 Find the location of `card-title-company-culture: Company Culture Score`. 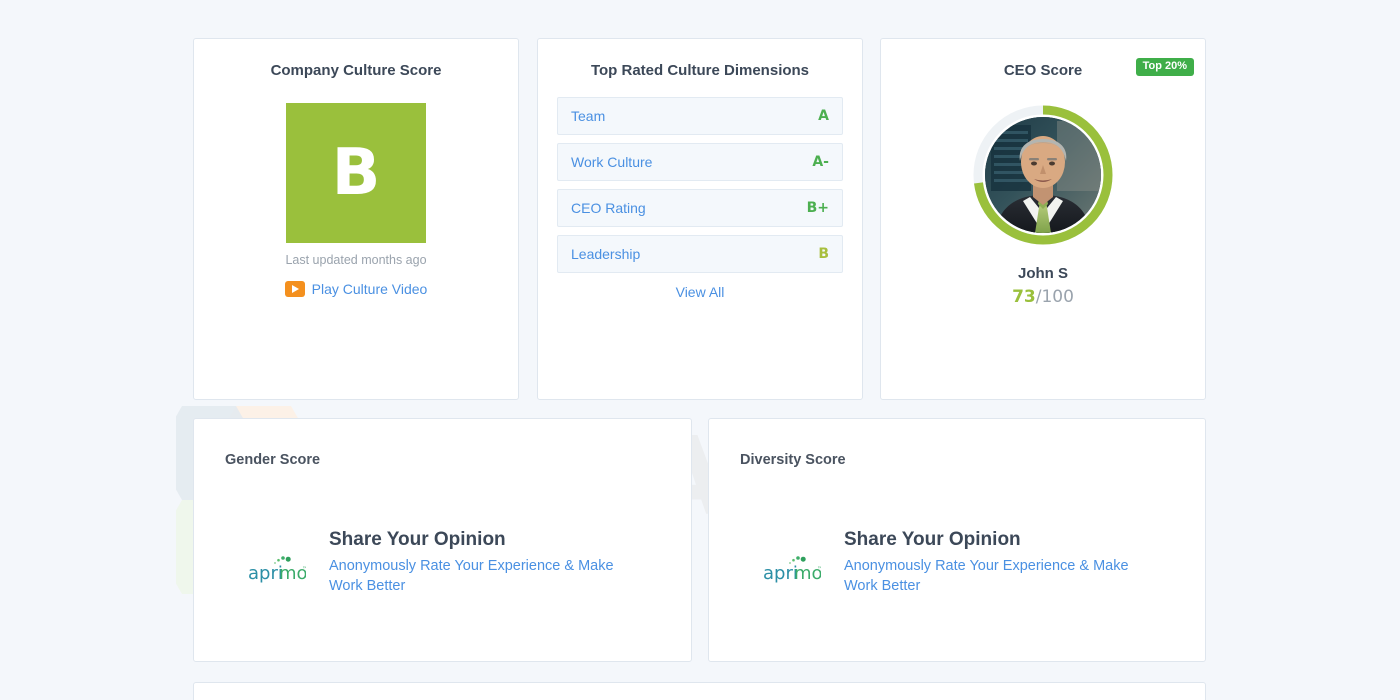

card-title-company-culture: Company Culture Score is located at coordinates (356, 70).